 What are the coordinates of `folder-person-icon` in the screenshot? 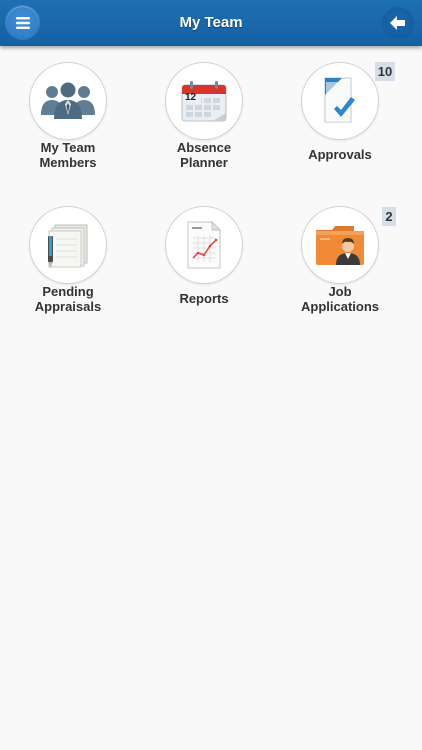 It's located at (340, 245).